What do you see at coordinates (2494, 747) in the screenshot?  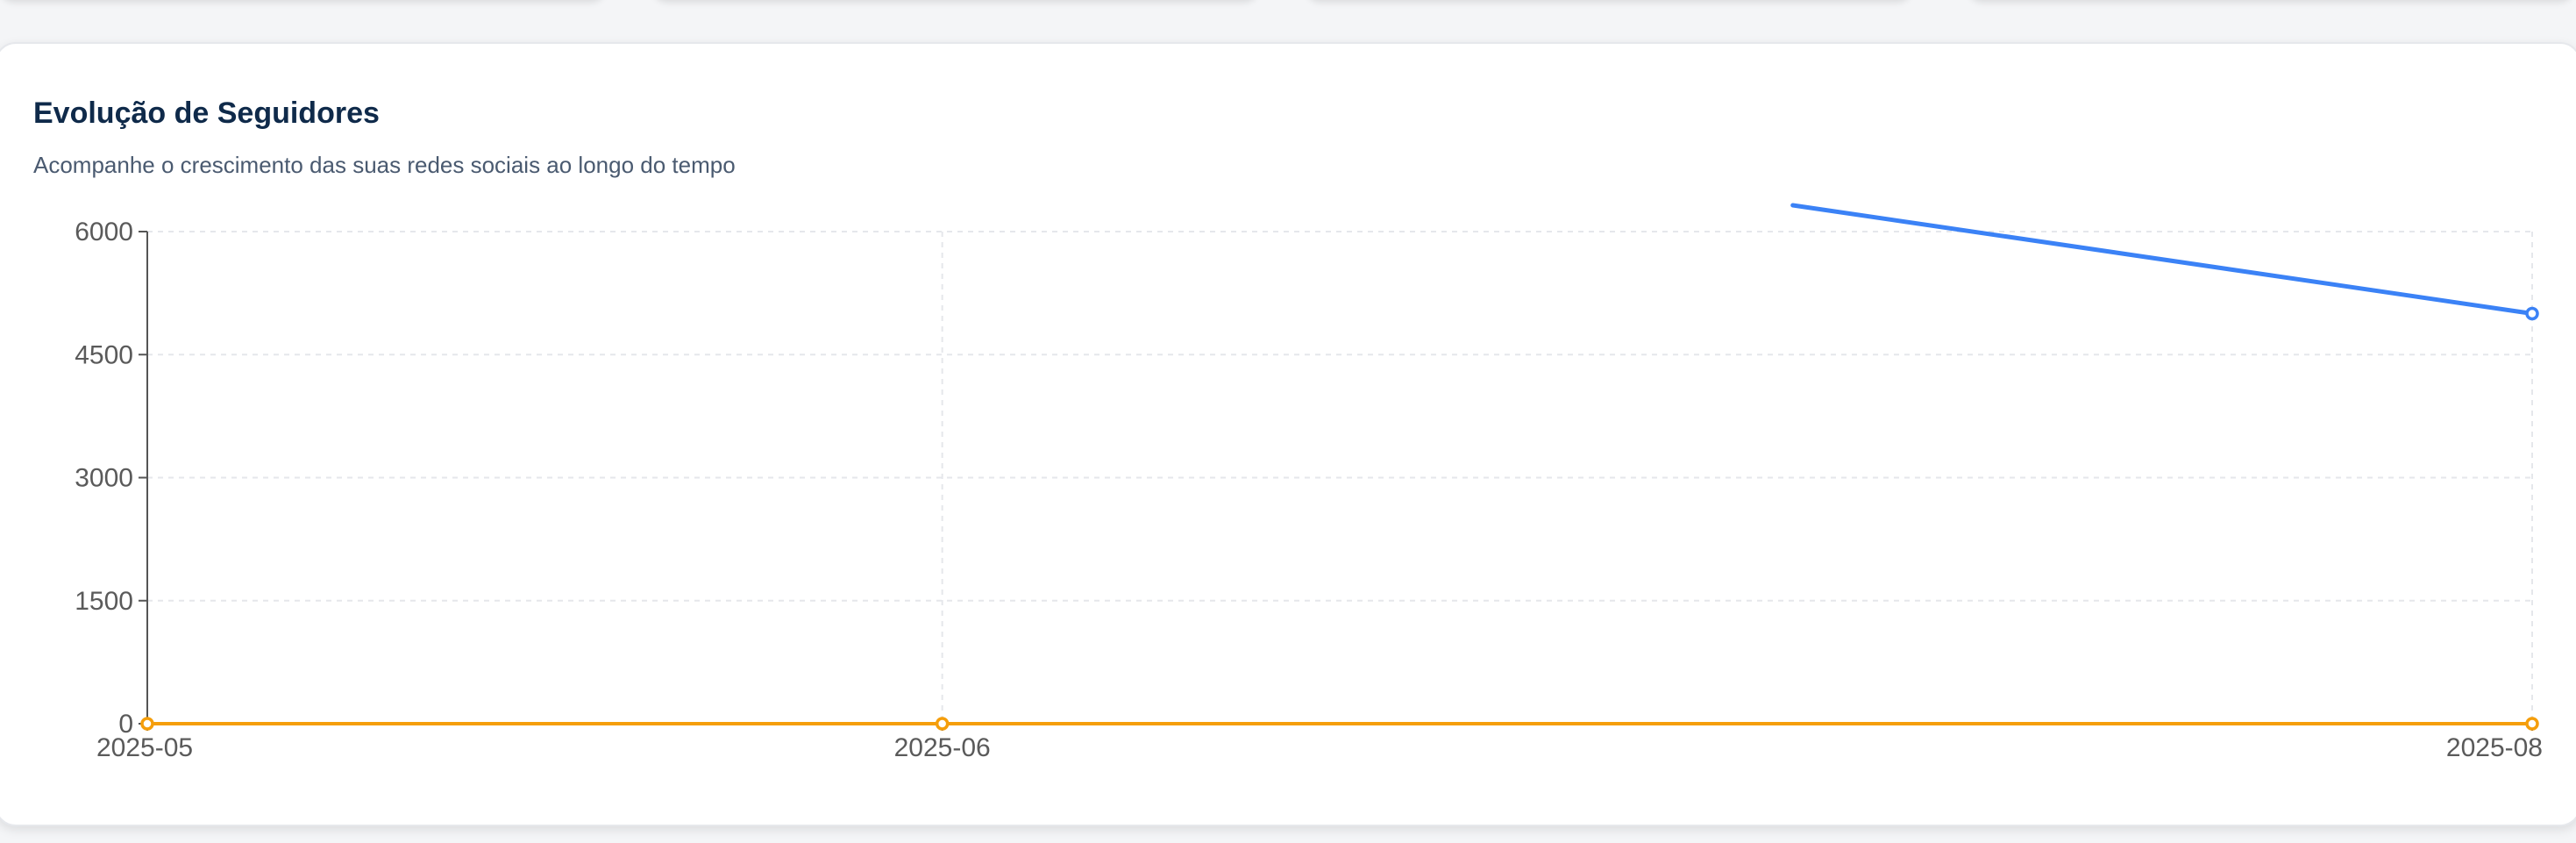 I see `x-tick-label-2: 2025-08` at bounding box center [2494, 747].